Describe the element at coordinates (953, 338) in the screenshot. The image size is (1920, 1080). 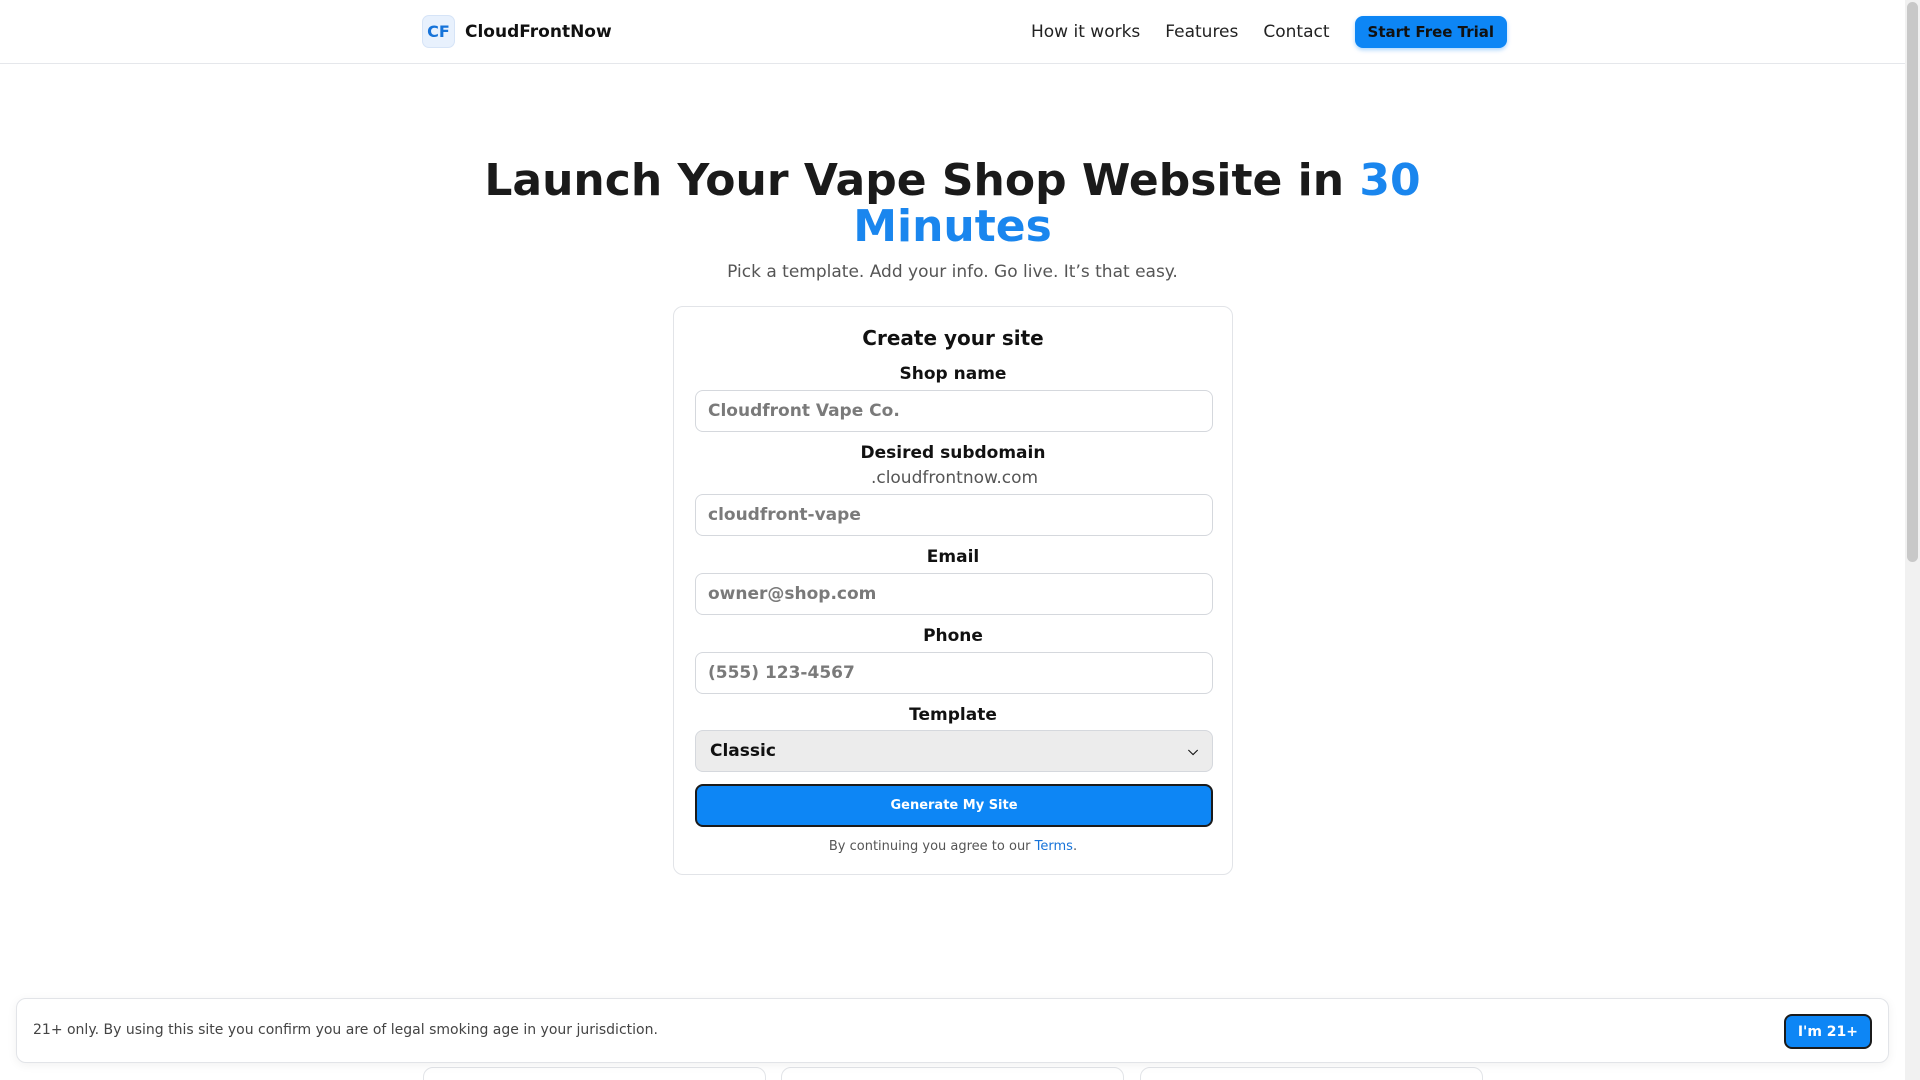
I see `card-title: Create your site` at that location.